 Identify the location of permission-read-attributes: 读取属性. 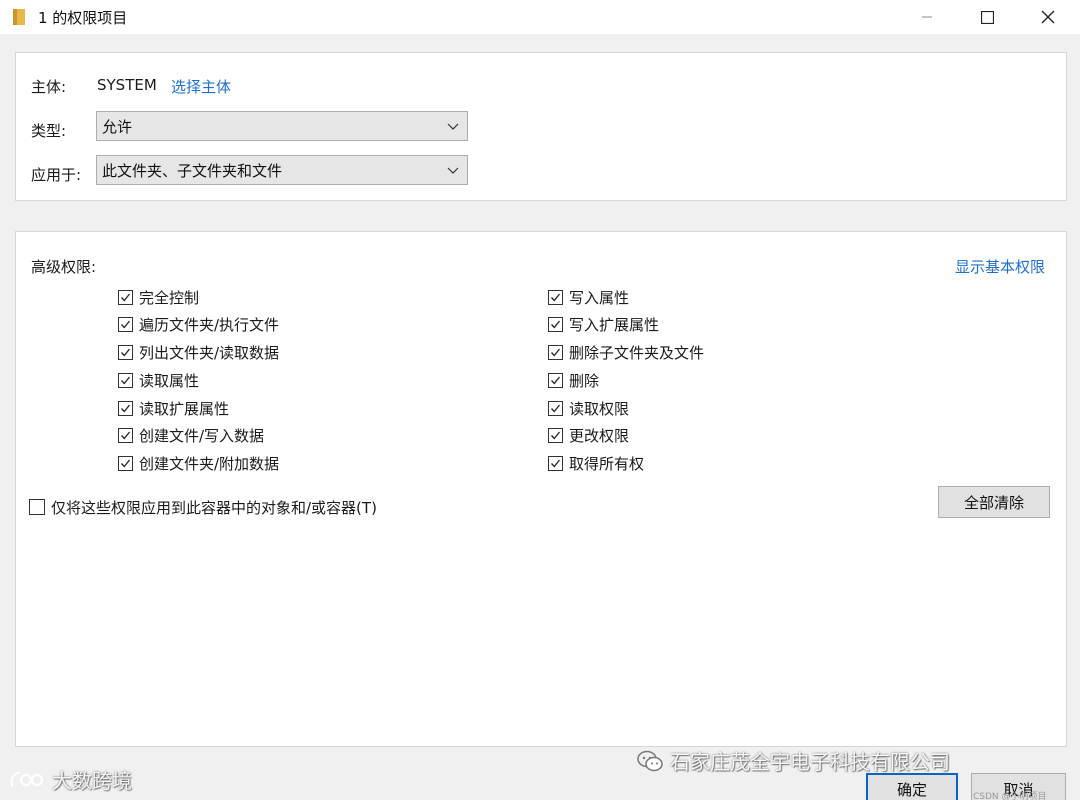
(158, 380).